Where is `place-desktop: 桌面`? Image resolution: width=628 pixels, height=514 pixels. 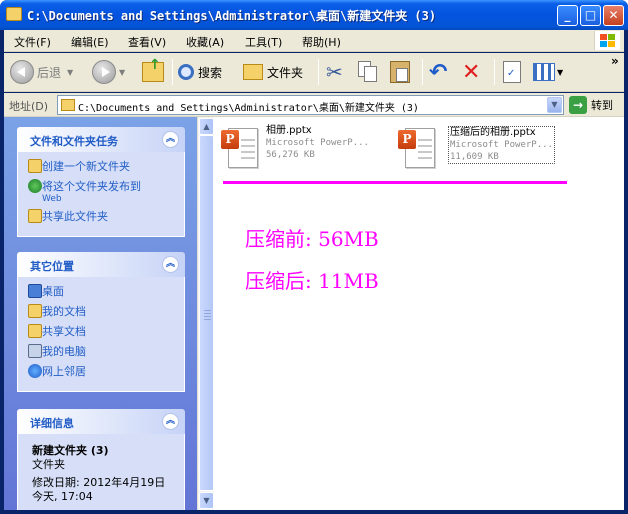 place-desktop: 桌面 is located at coordinates (101, 293).